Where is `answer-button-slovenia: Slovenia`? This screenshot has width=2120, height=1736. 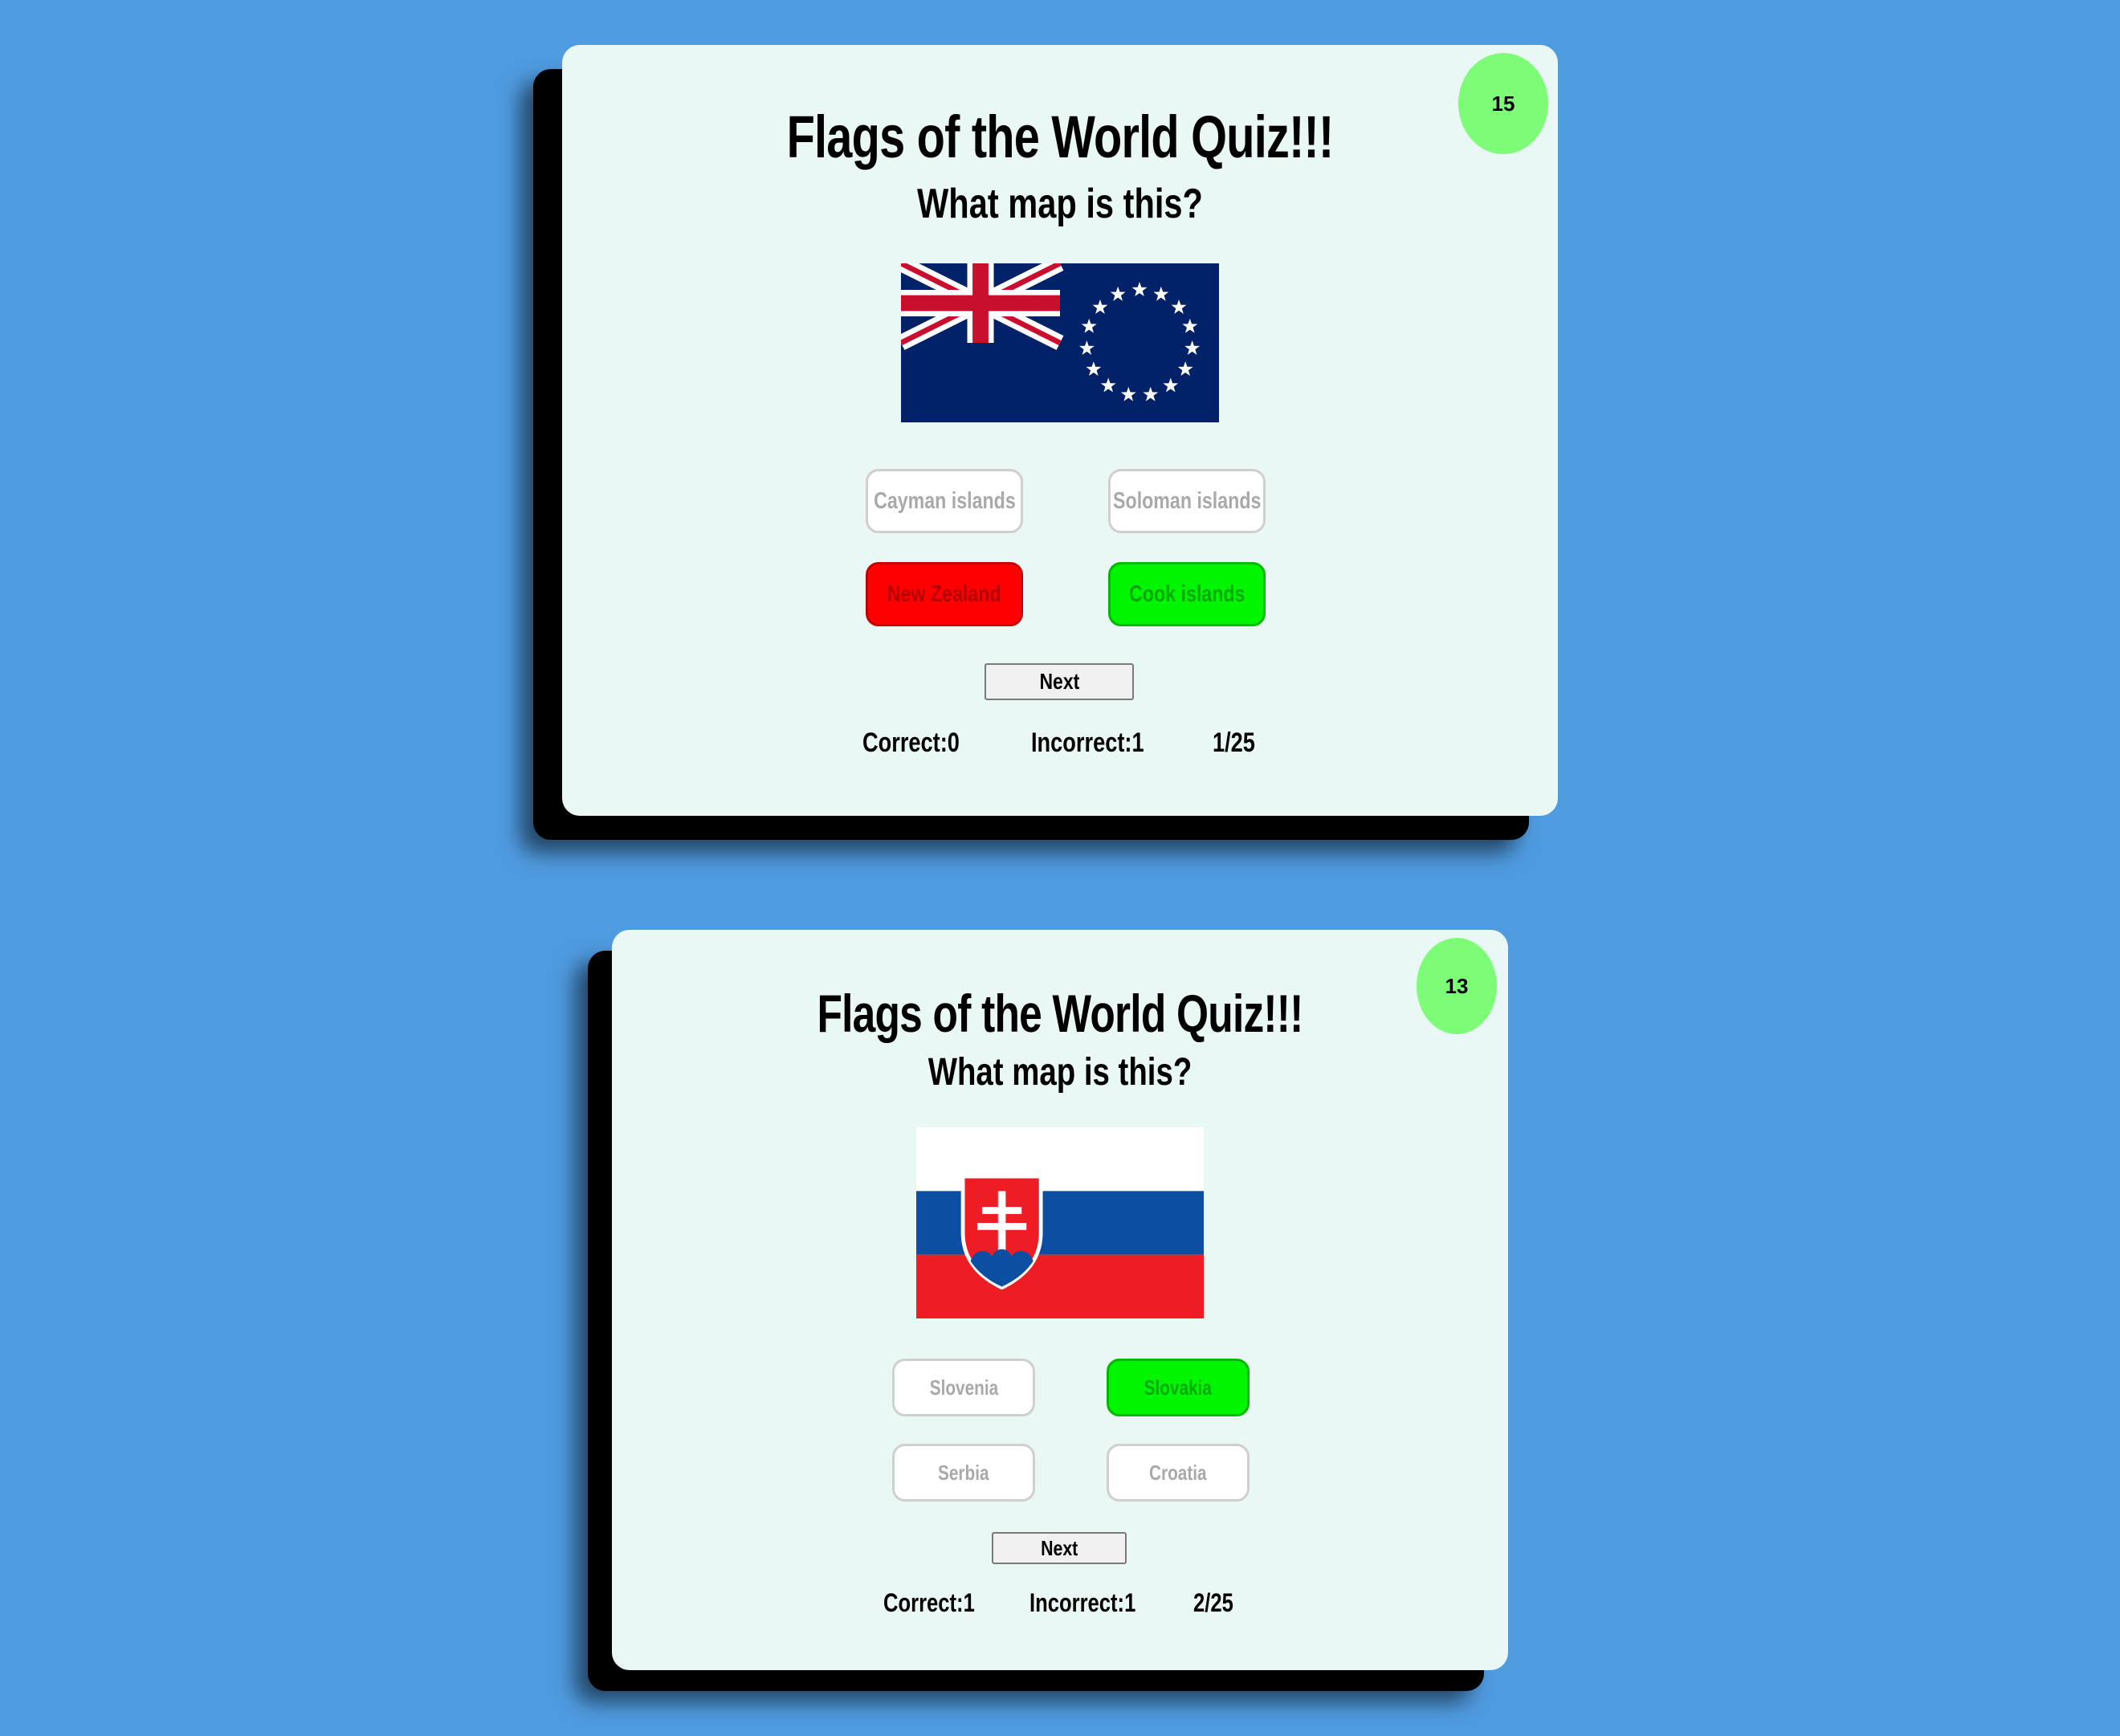
answer-button-slovenia: Slovenia is located at coordinates (963, 1387).